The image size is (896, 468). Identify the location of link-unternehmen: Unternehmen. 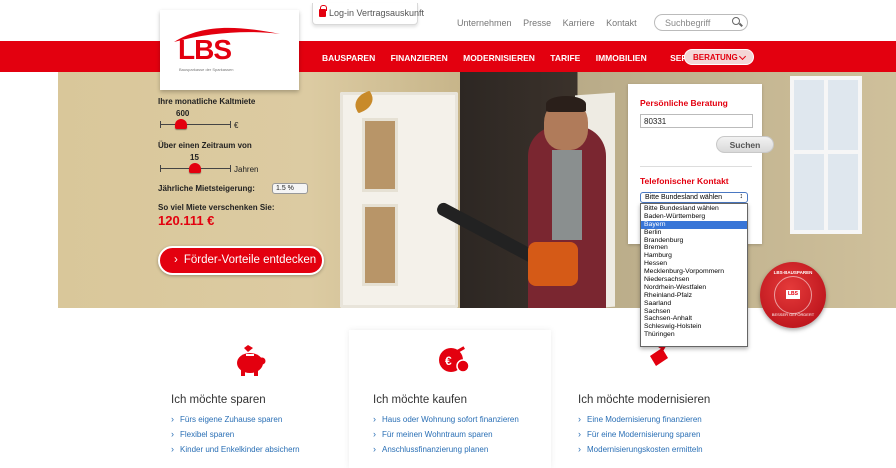
(484, 23).